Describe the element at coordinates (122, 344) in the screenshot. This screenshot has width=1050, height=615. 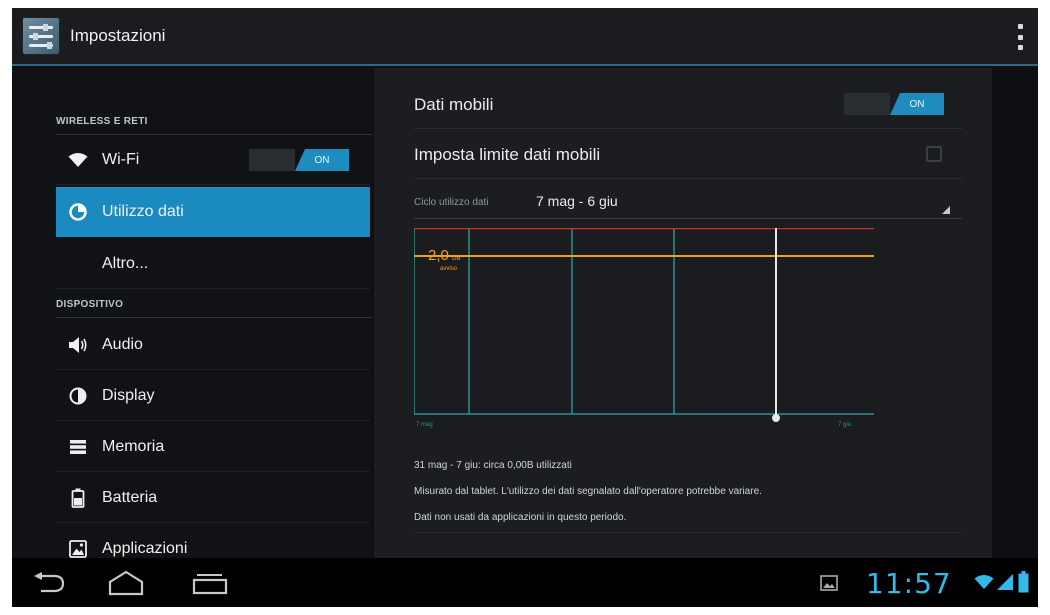
I see `sidebar-item-label: Audio` at that location.